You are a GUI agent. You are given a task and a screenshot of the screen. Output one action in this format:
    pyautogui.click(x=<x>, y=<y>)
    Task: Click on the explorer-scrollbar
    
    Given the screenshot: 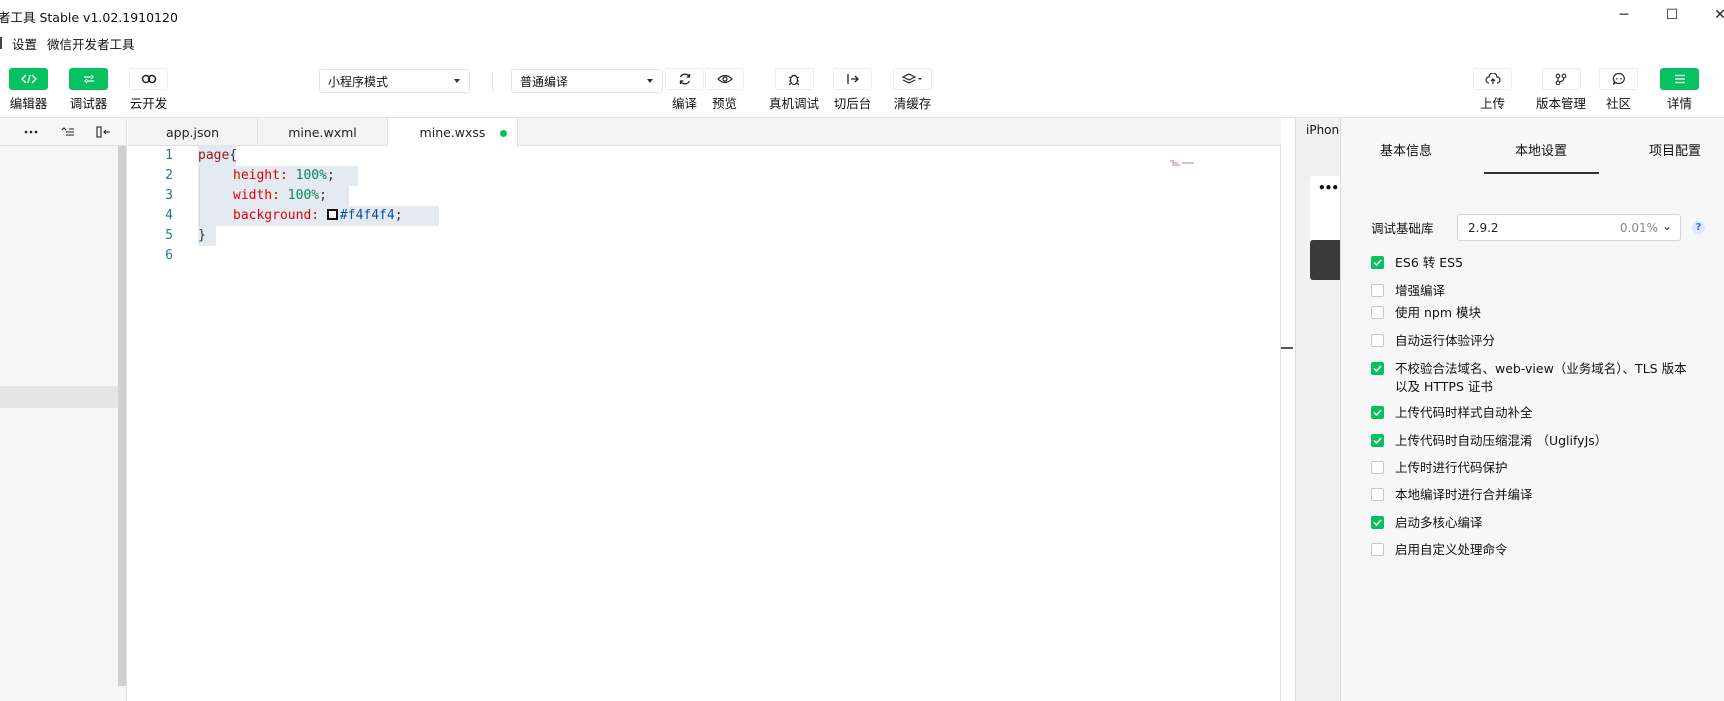 What is the action you would take?
    pyautogui.click(x=122, y=416)
    